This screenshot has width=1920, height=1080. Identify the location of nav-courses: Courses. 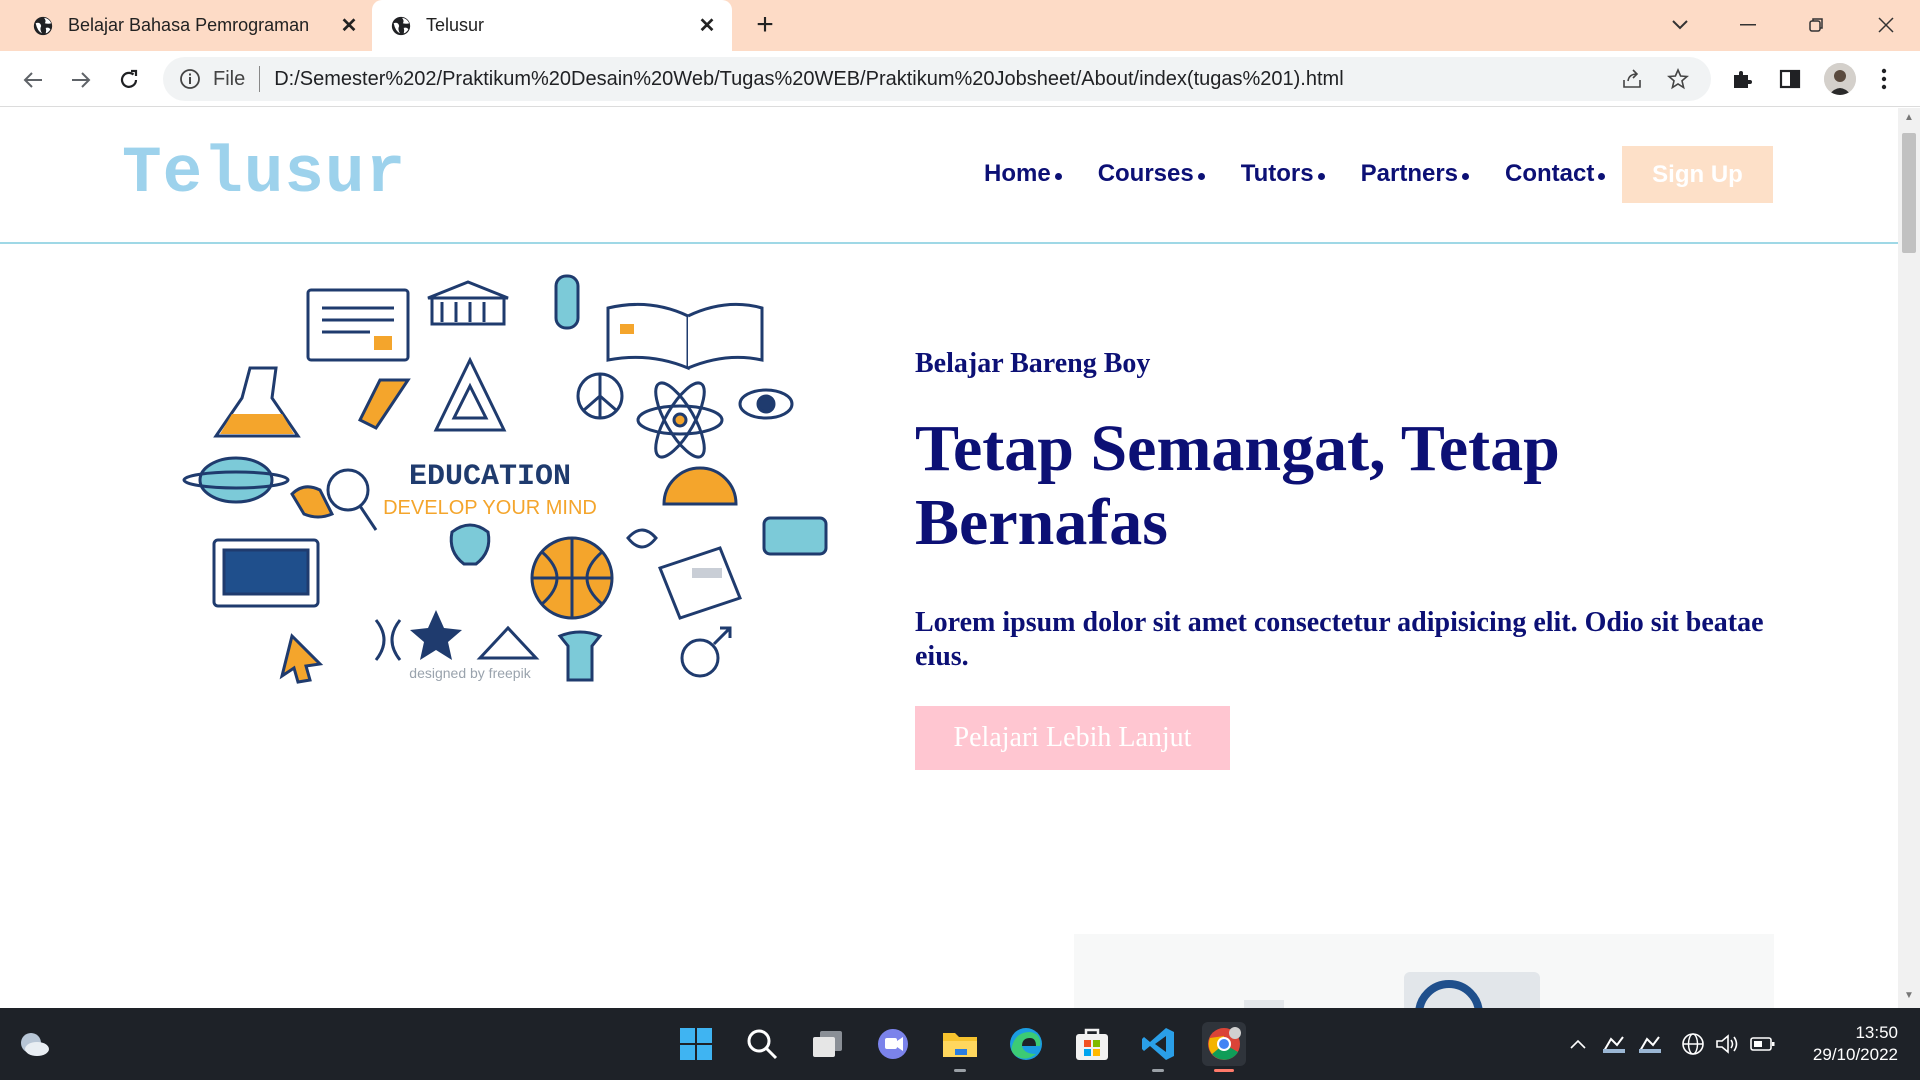
(1151, 174).